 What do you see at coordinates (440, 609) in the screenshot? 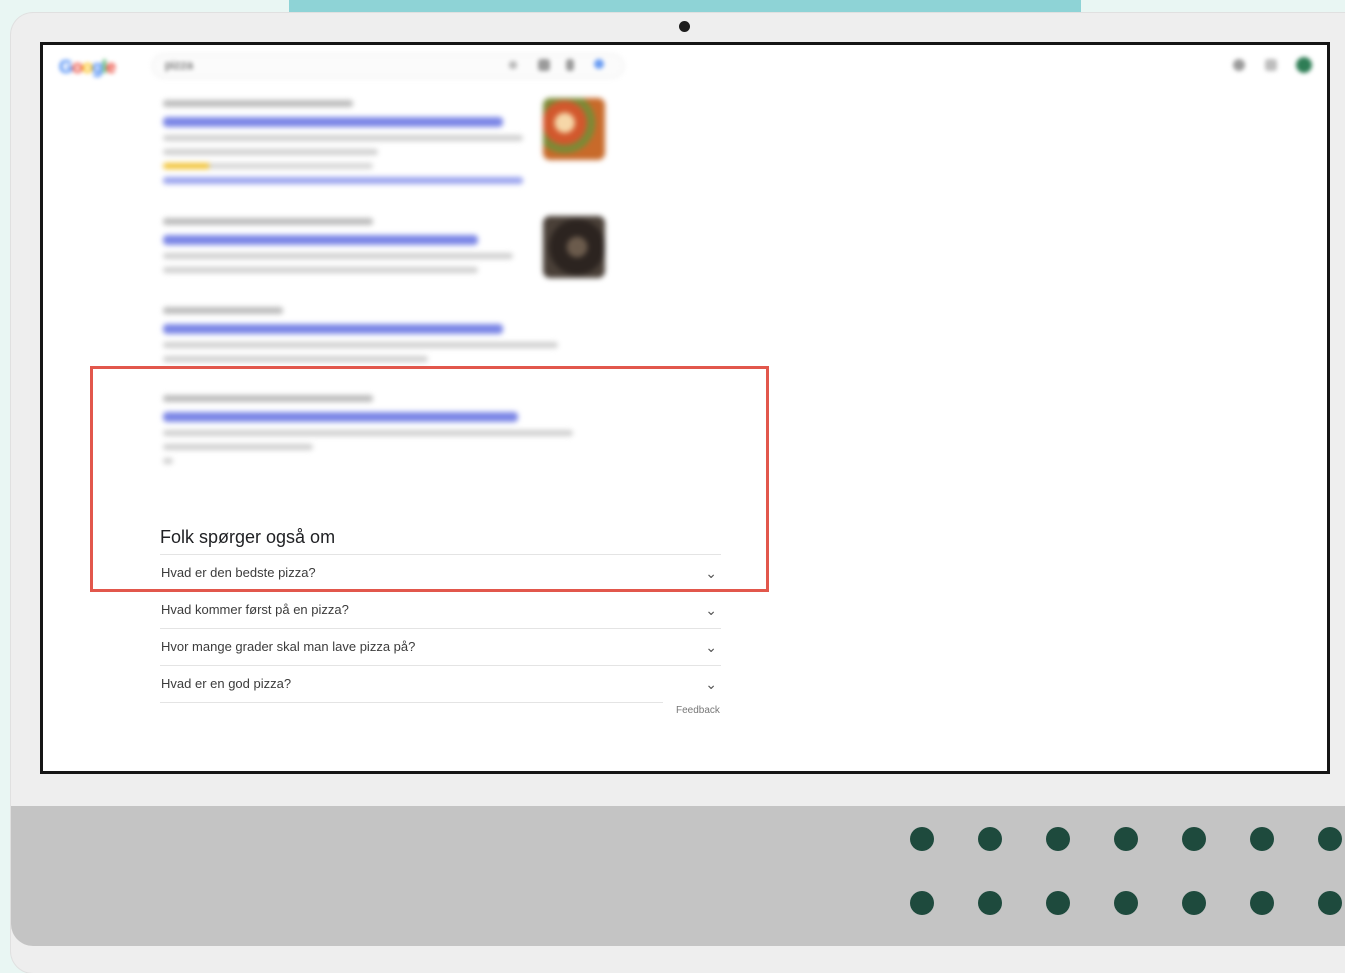
I see `question-item: Hvad kommer først på en pizza? ⌄` at bounding box center [440, 609].